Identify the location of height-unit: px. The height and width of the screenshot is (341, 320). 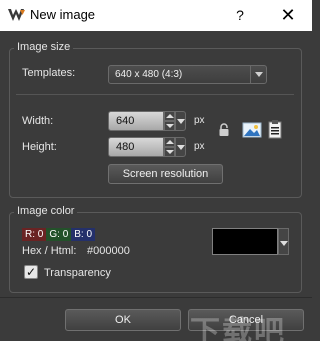
(199, 146).